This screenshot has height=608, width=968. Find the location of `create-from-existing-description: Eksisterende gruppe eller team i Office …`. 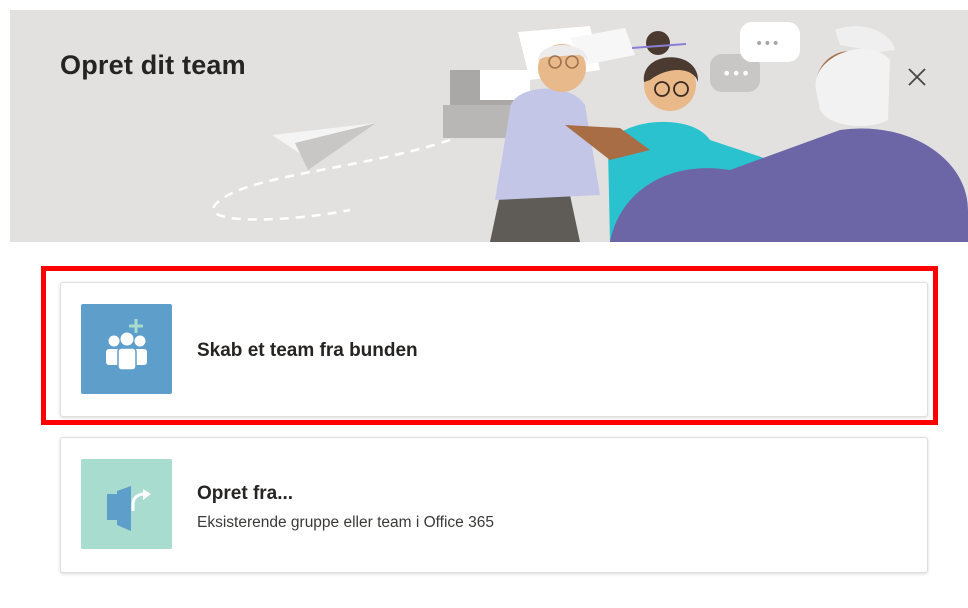

create-from-existing-description: Eksisterende gruppe eller team i Office … is located at coordinates (345, 522).